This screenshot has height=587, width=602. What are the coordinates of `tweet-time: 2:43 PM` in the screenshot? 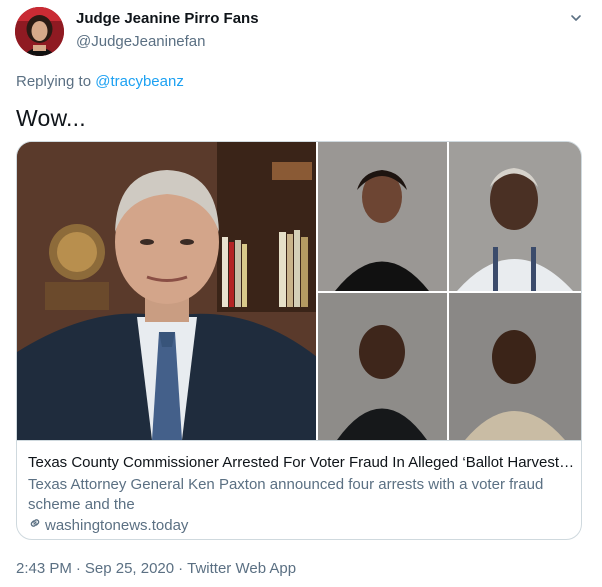 It's located at (44, 568).